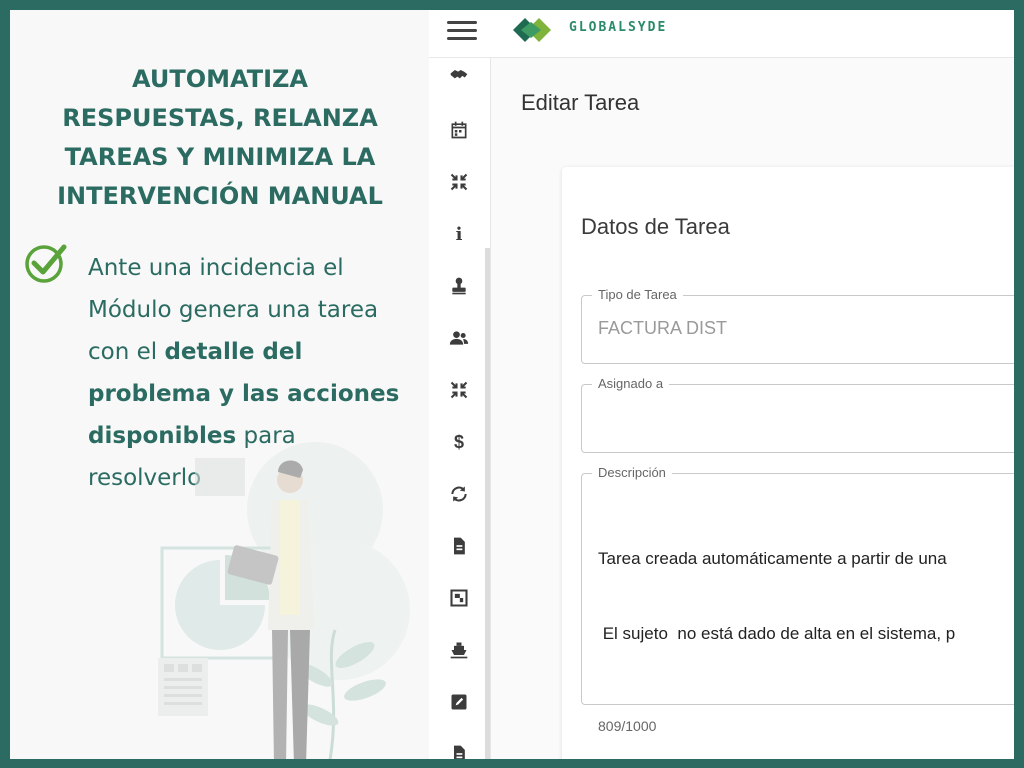 The width and height of the screenshot is (1024, 768). I want to click on char-counter: 809/1000, so click(627, 726).